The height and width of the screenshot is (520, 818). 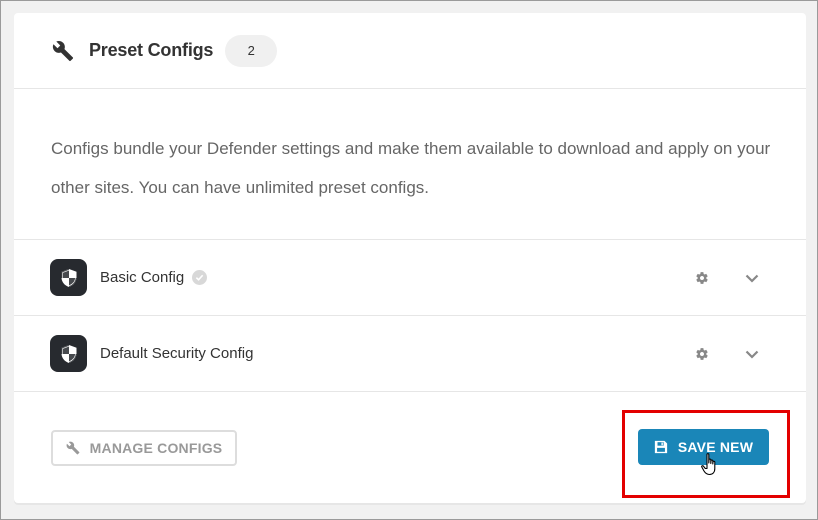 What do you see at coordinates (711, 465) in the screenshot?
I see `hand-cursor-icon` at bounding box center [711, 465].